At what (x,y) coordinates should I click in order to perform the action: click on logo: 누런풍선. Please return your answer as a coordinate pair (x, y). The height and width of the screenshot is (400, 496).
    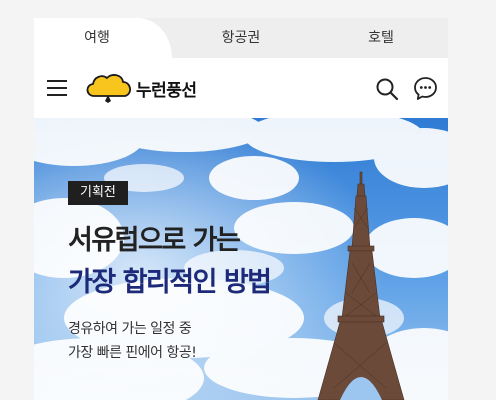
    Looking at the image, I should click on (140, 88).